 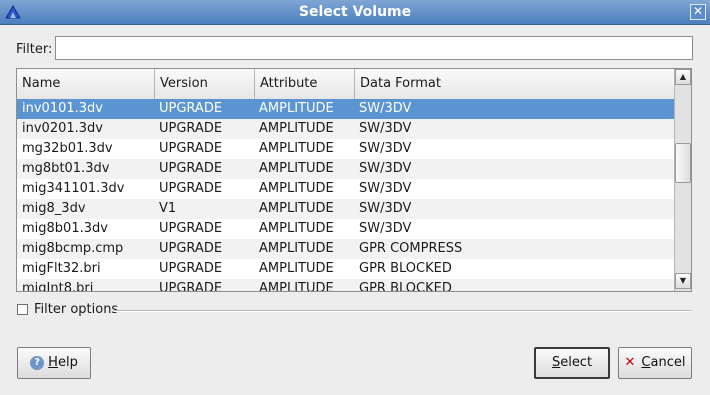 I want to click on table-row: inv0101.3dv UPGRADE AMPLITUDE SW/3DV, so click(x=346, y=109).